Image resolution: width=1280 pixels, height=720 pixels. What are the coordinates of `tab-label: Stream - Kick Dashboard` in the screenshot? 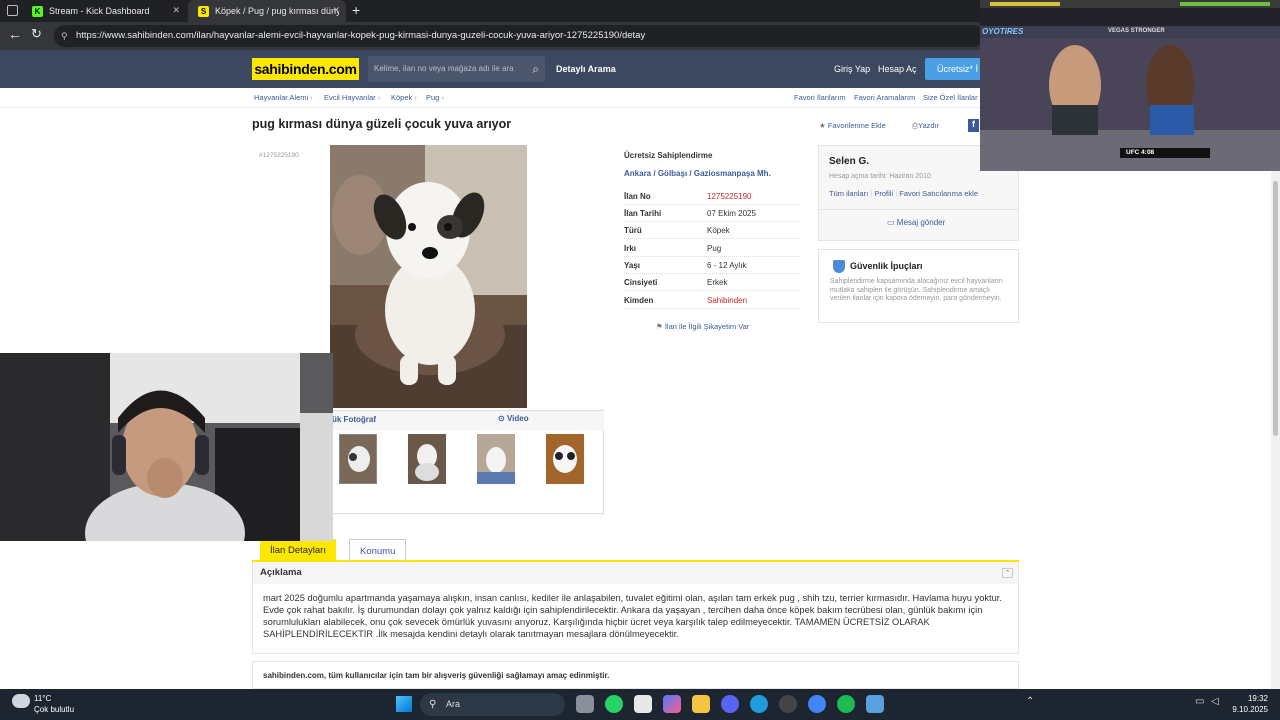 It's located at (99, 11).